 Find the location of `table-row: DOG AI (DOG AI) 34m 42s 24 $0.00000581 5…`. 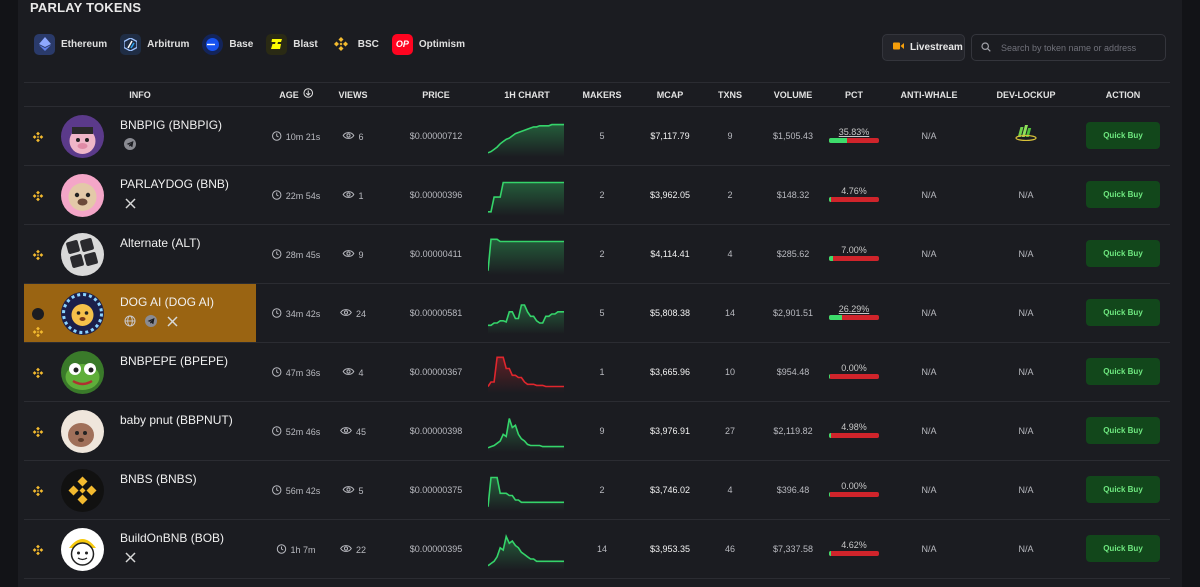

table-row: DOG AI (DOG AI) 34m 42s 24 $0.00000581 5… is located at coordinates (597, 313).